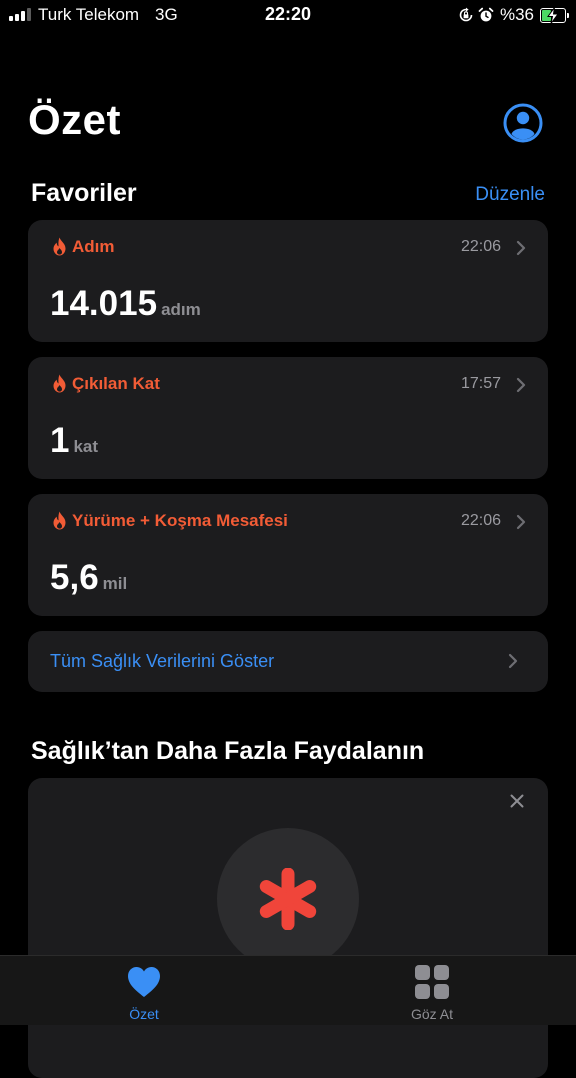  What do you see at coordinates (74, 577) in the screenshot?
I see `metric-value: 5,6` at bounding box center [74, 577].